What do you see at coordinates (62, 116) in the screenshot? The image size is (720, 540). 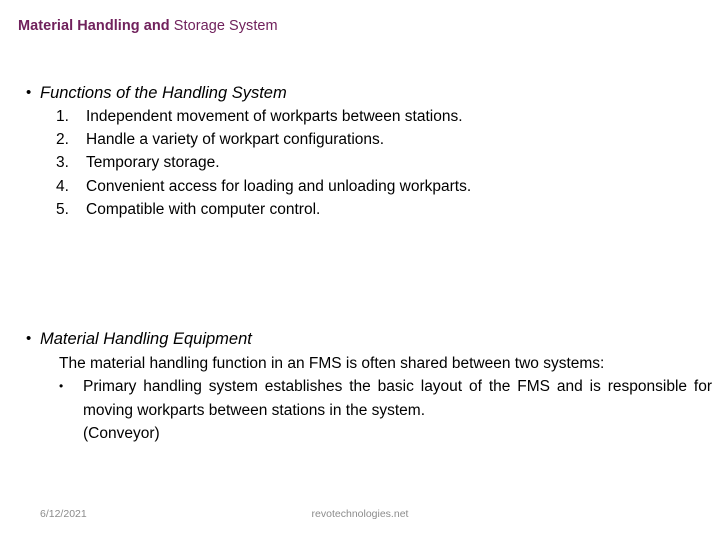 I see `list-item-marker: 1.` at bounding box center [62, 116].